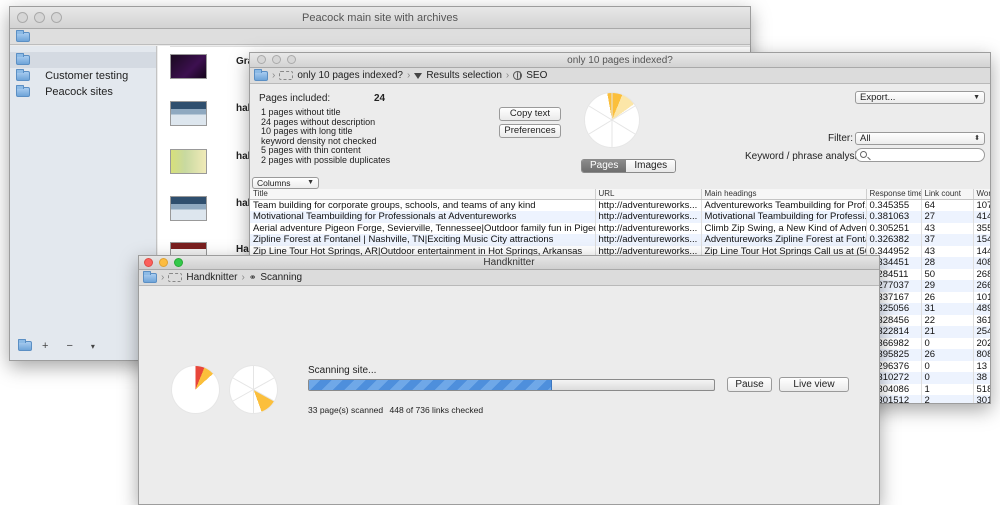 The height and width of the screenshot is (505, 1000). I want to click on window-titlebar: Handknitter, so click(509, 263).